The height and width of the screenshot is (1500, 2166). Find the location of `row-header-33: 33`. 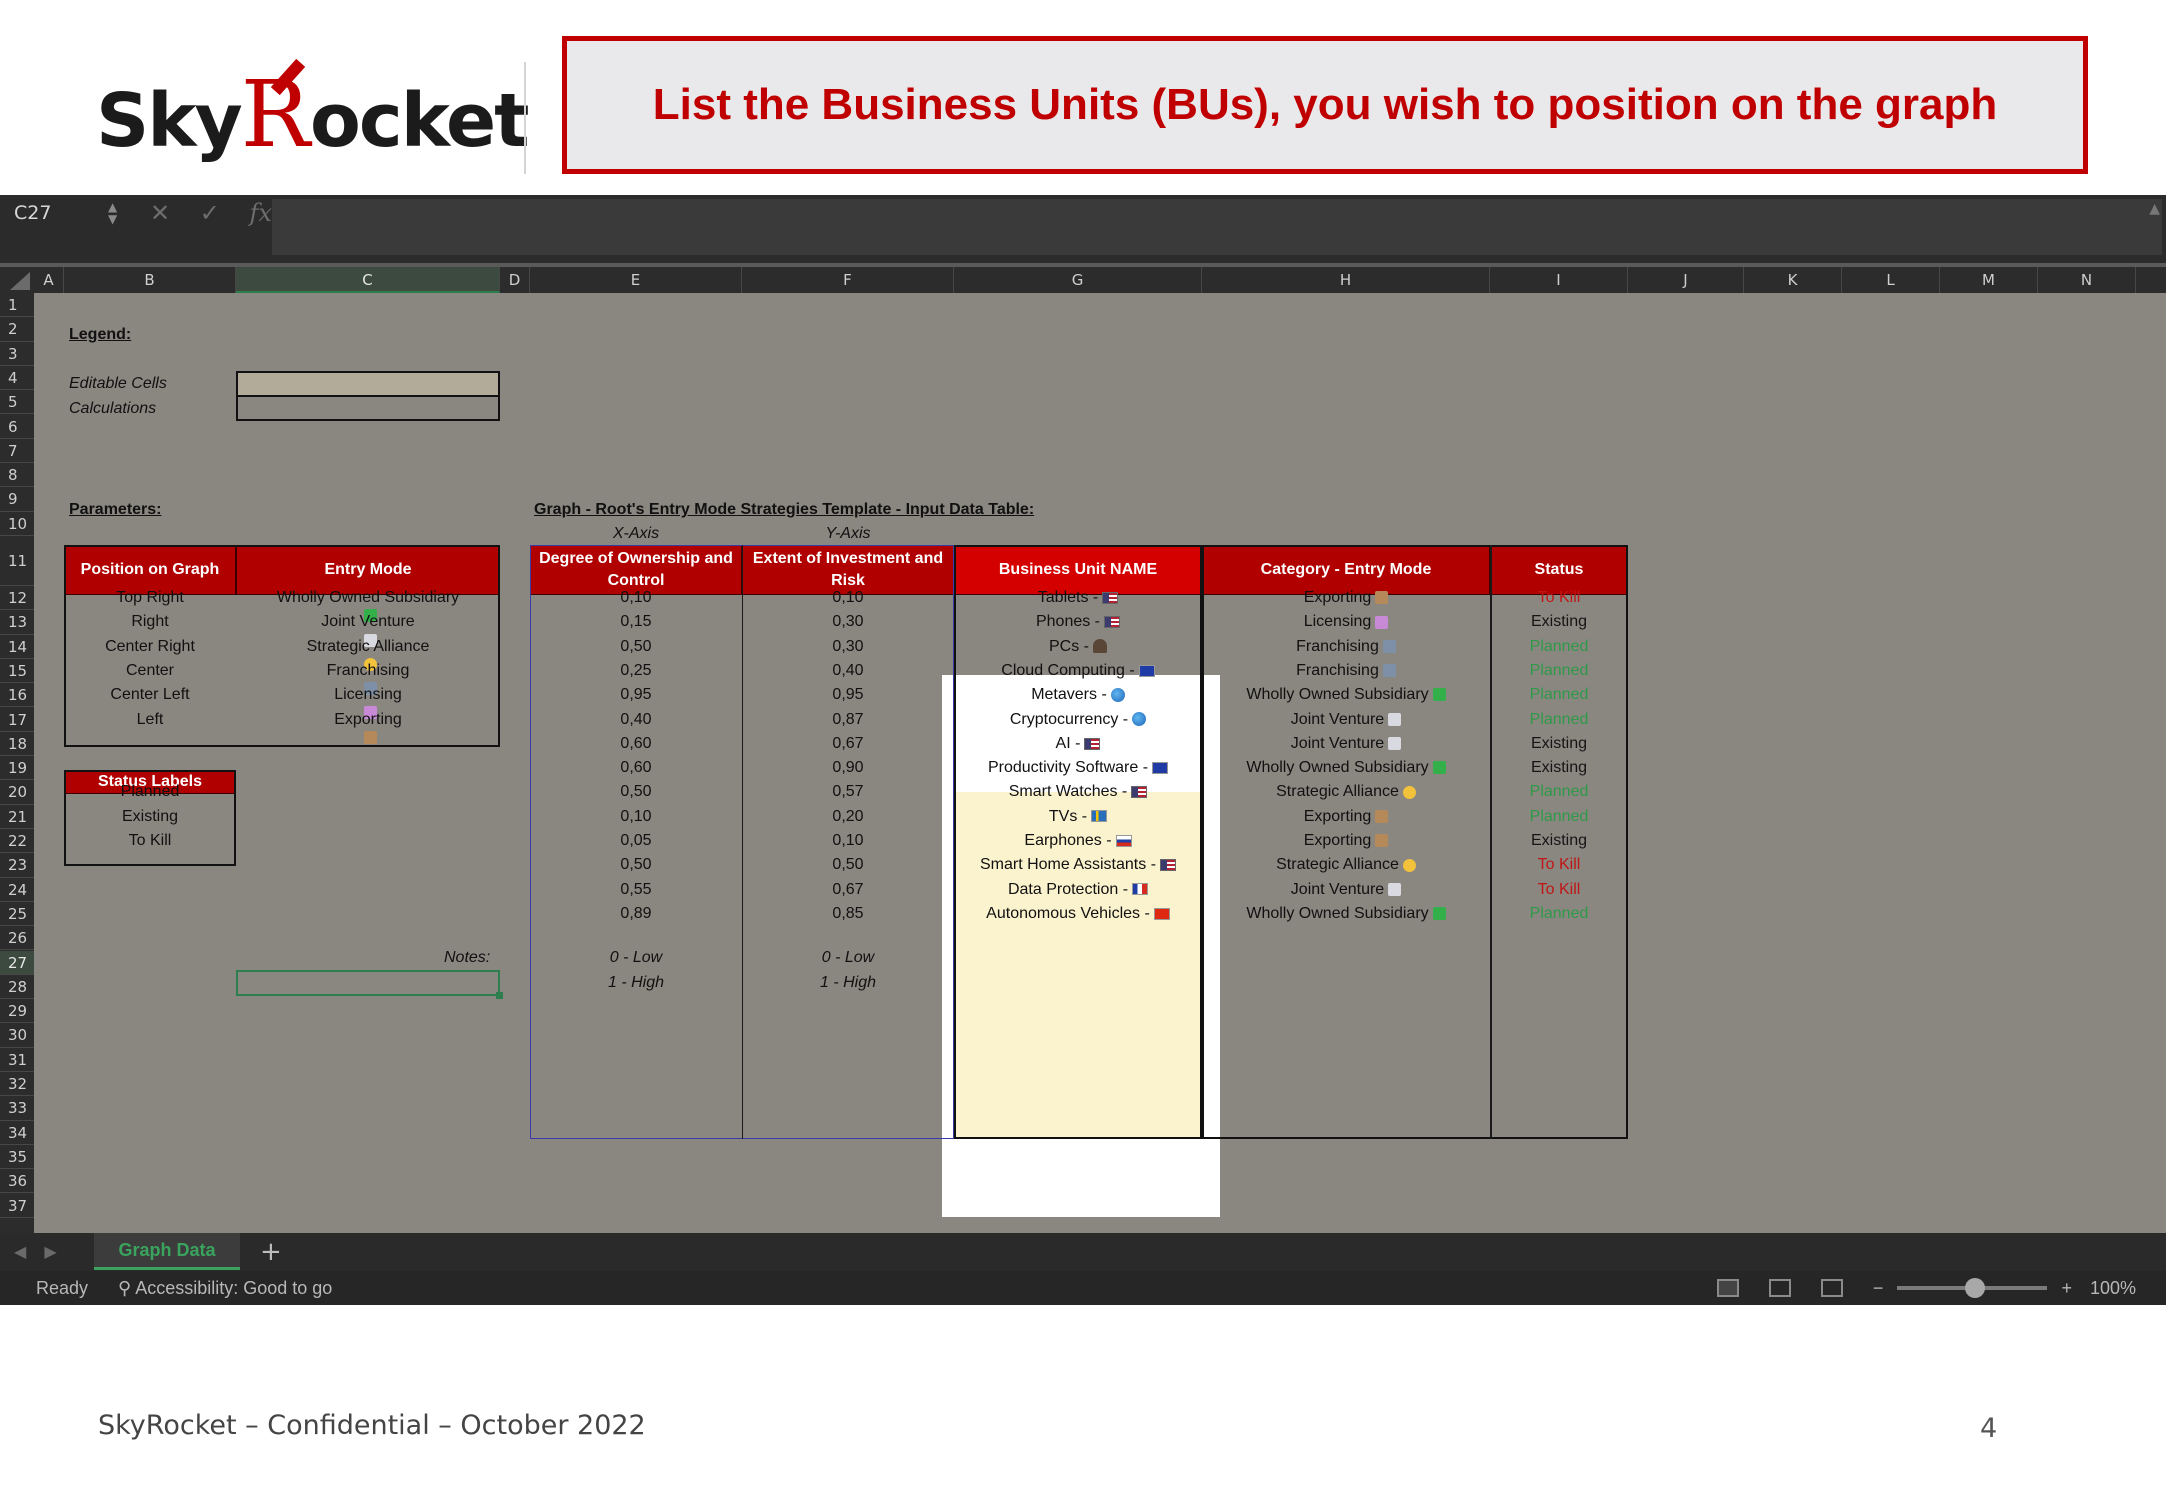

row-header-33: 33 is located at coordinates (17, 1108).